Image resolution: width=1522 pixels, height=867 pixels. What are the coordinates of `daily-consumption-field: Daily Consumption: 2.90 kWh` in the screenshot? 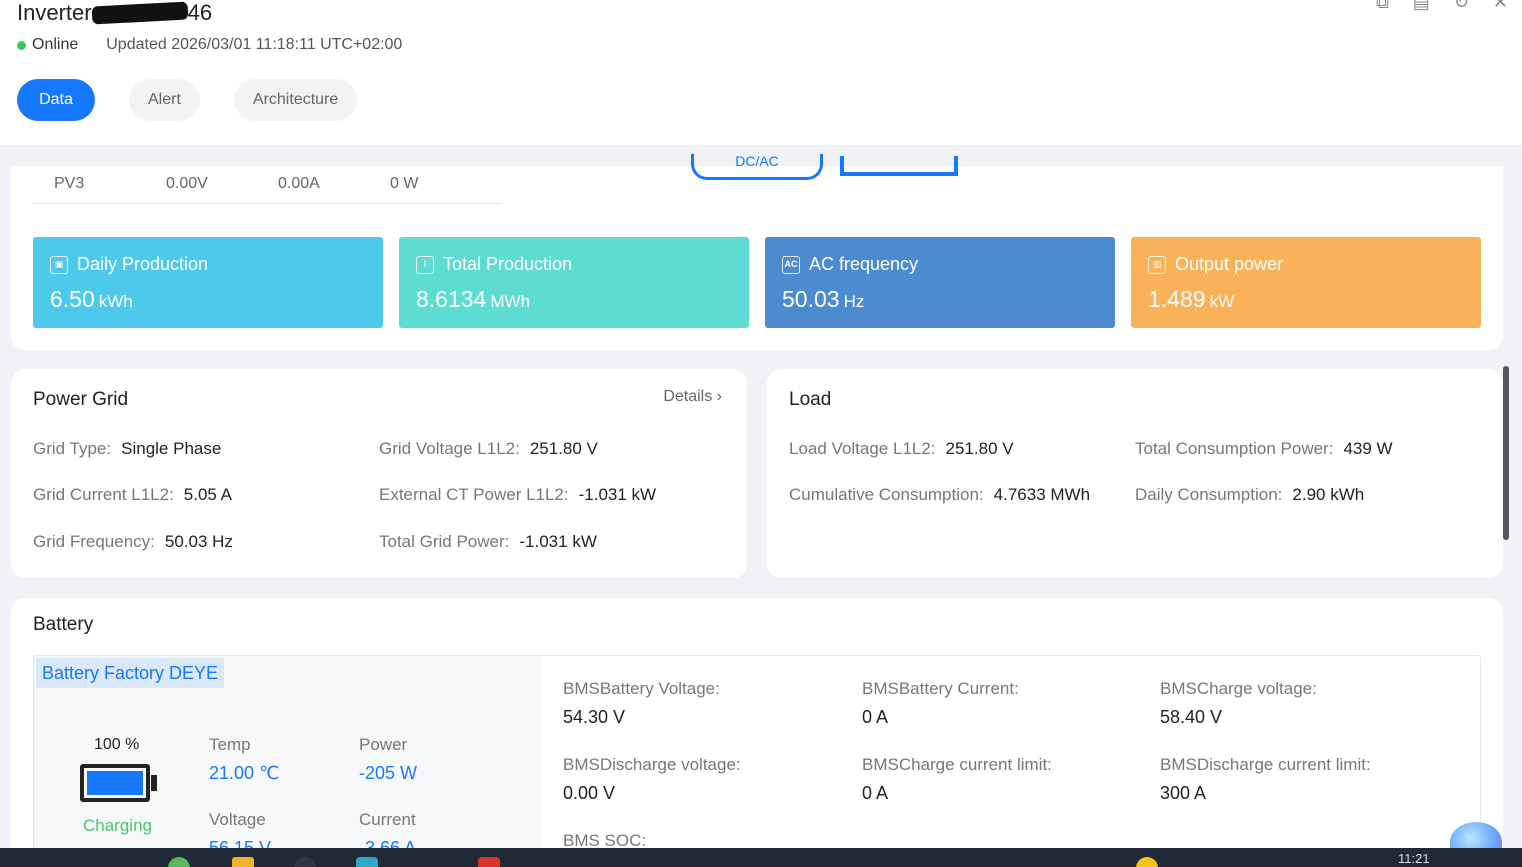 It's located at (1249, 495).